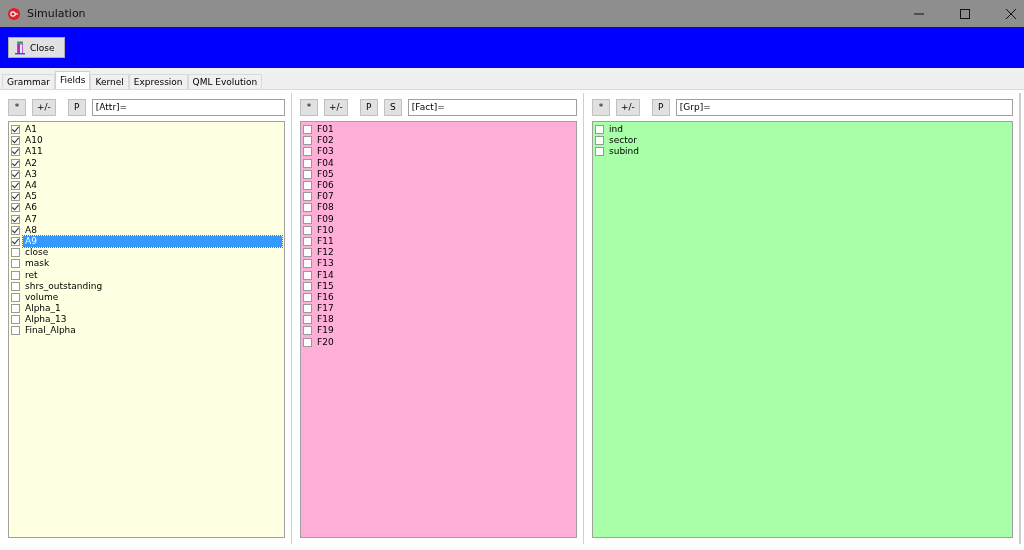  Describe the element at coordinates (325, 219) in the screenshot. I see `list-item: F09` at that location.